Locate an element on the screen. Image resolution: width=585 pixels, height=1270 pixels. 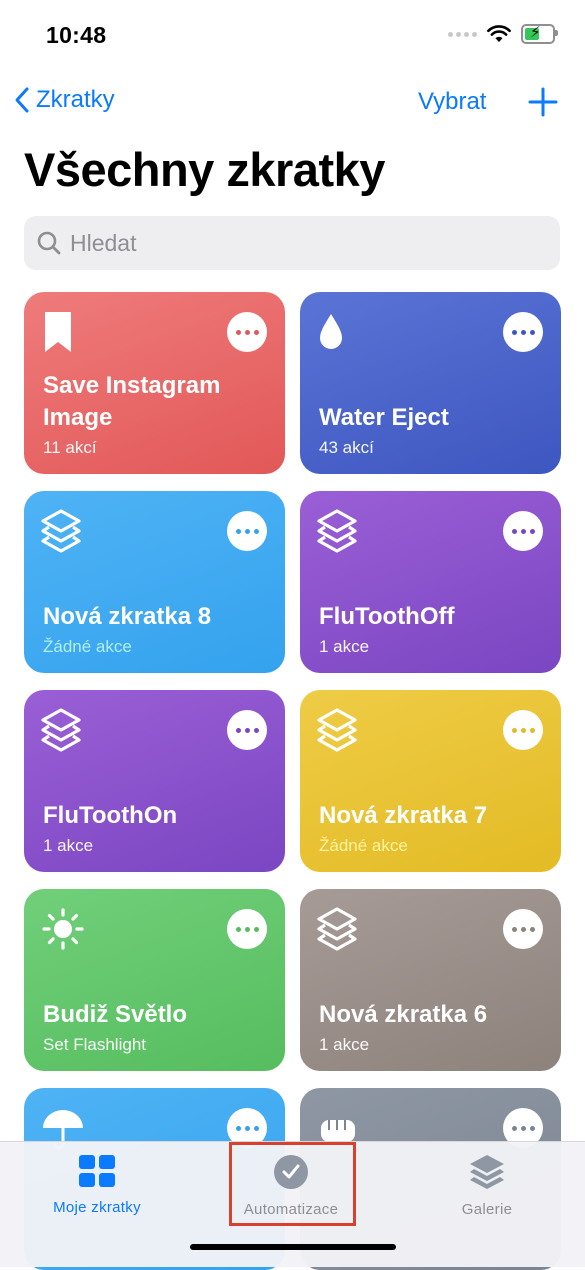
status-icons: ⚡ is located at coordinates (503, 34).